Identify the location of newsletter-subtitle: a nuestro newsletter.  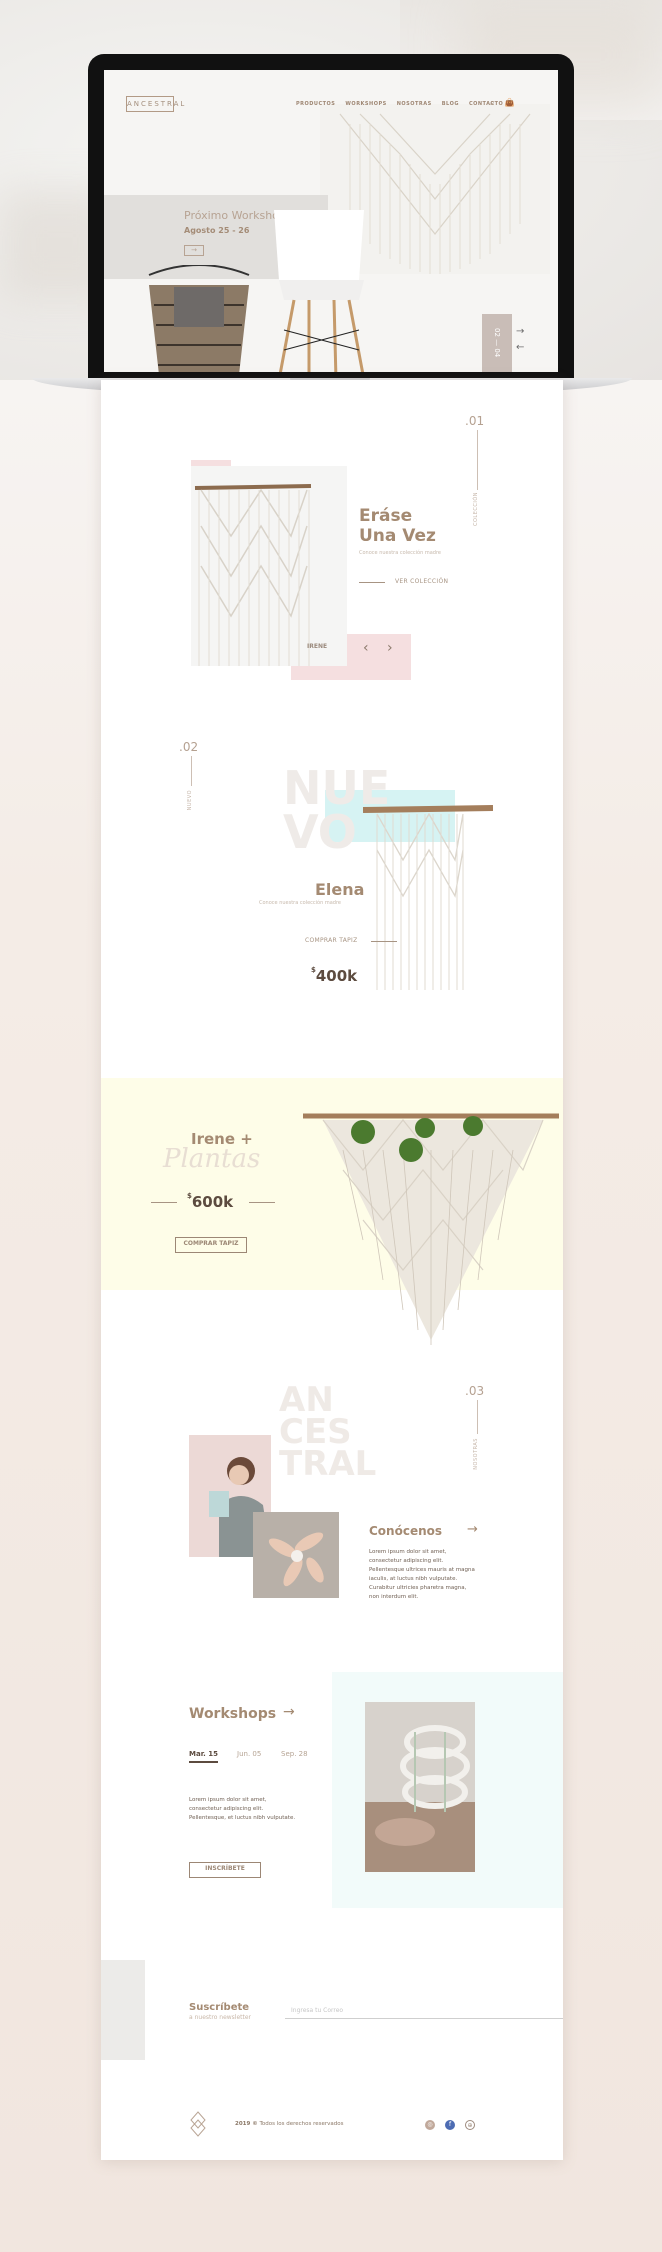
(220, 2017).